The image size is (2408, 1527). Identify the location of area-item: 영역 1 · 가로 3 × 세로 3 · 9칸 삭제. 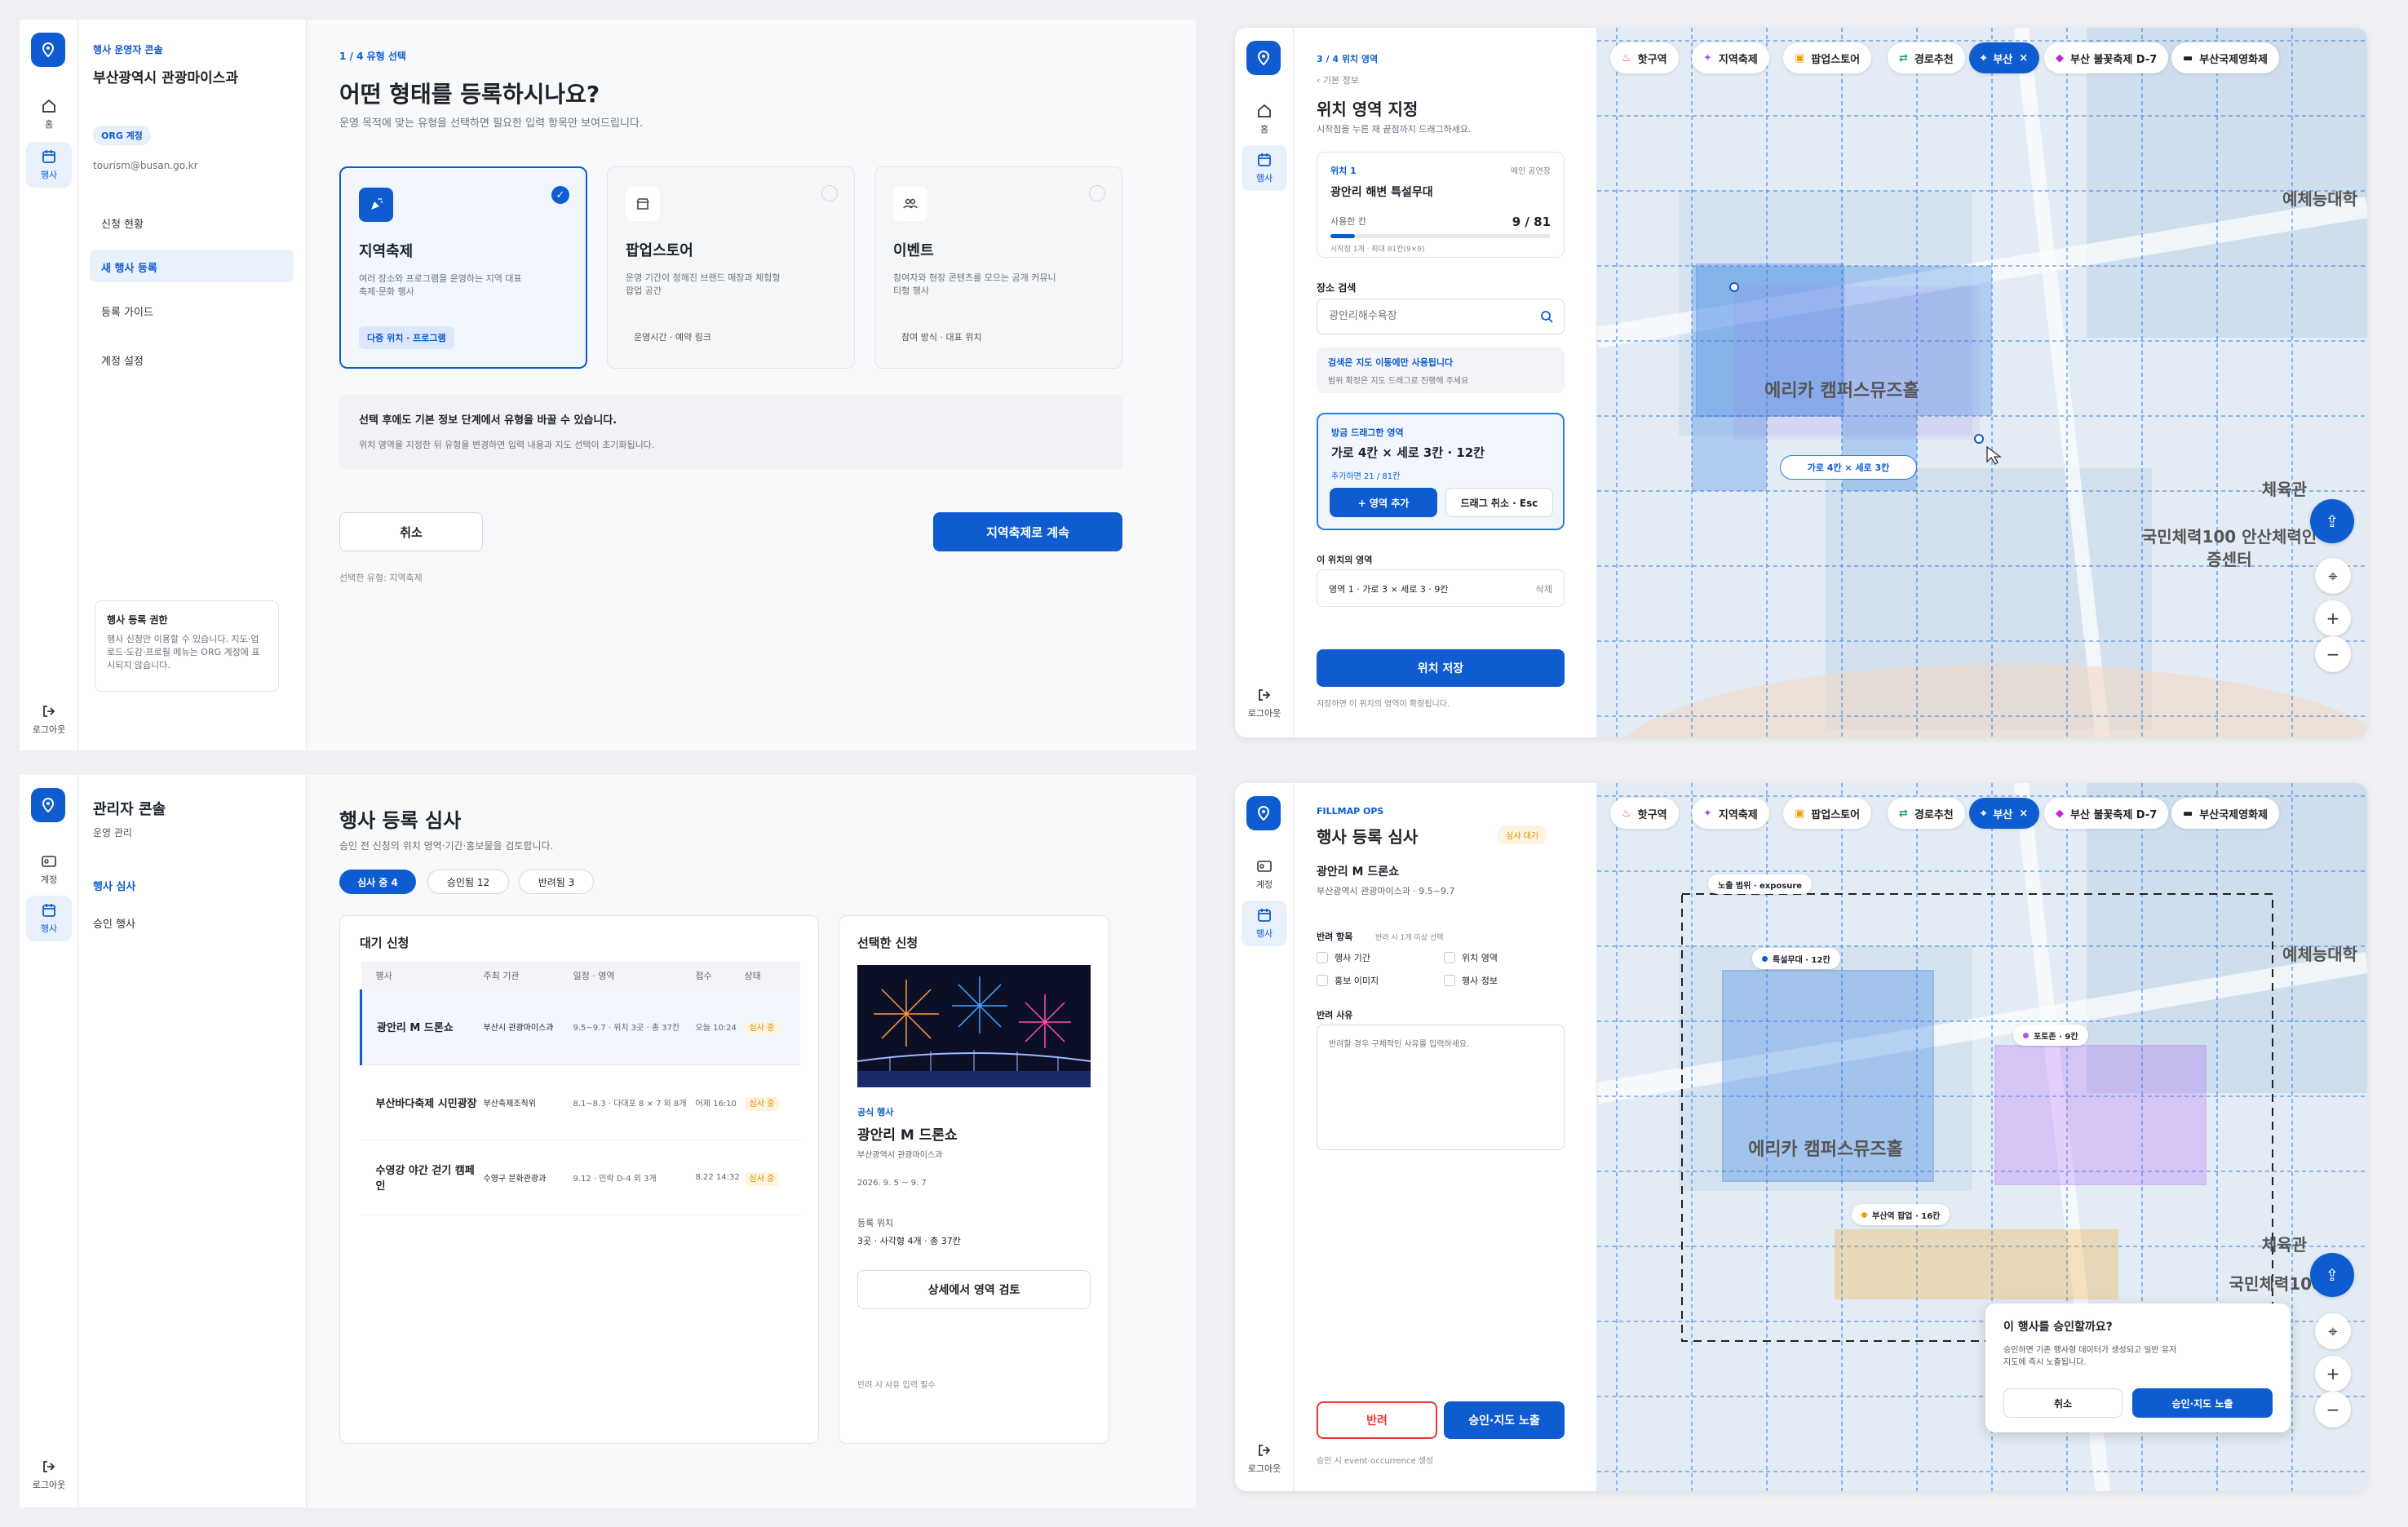
(1441, 588).